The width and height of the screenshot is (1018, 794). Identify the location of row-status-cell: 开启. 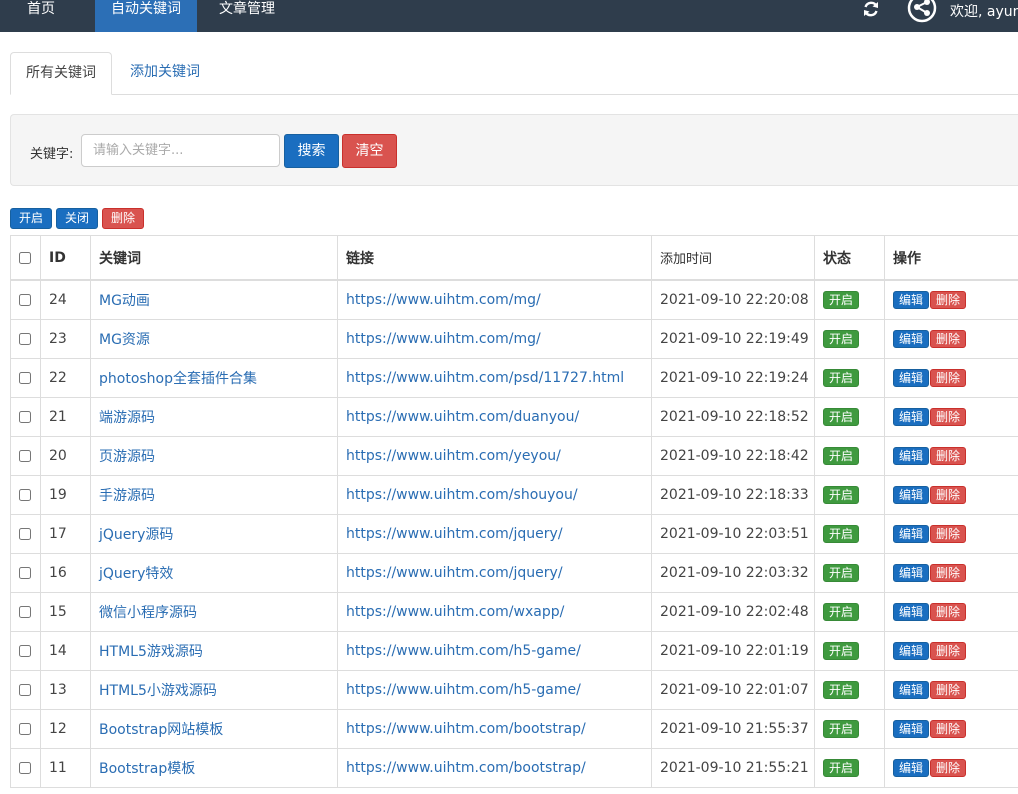
(849, 456).